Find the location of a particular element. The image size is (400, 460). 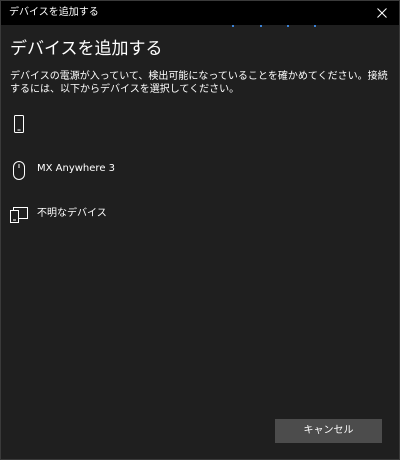

device-item-mx-anywhere-3: MX Anywhere 3 is located at coordinates (200, 173).